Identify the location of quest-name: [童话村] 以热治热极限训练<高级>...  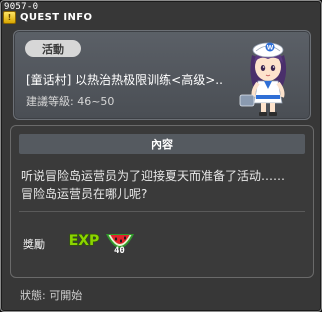
(124, 80).